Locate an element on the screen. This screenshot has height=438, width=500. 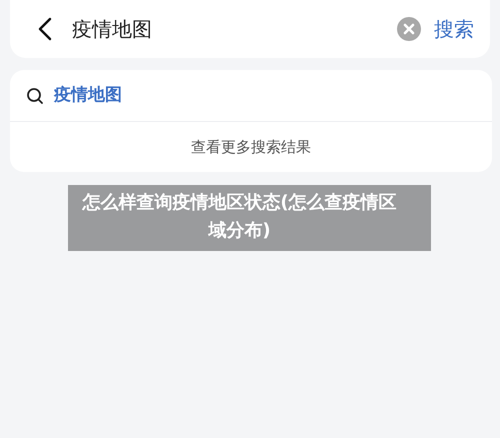
search-icon is located at coordinates (35, 95).